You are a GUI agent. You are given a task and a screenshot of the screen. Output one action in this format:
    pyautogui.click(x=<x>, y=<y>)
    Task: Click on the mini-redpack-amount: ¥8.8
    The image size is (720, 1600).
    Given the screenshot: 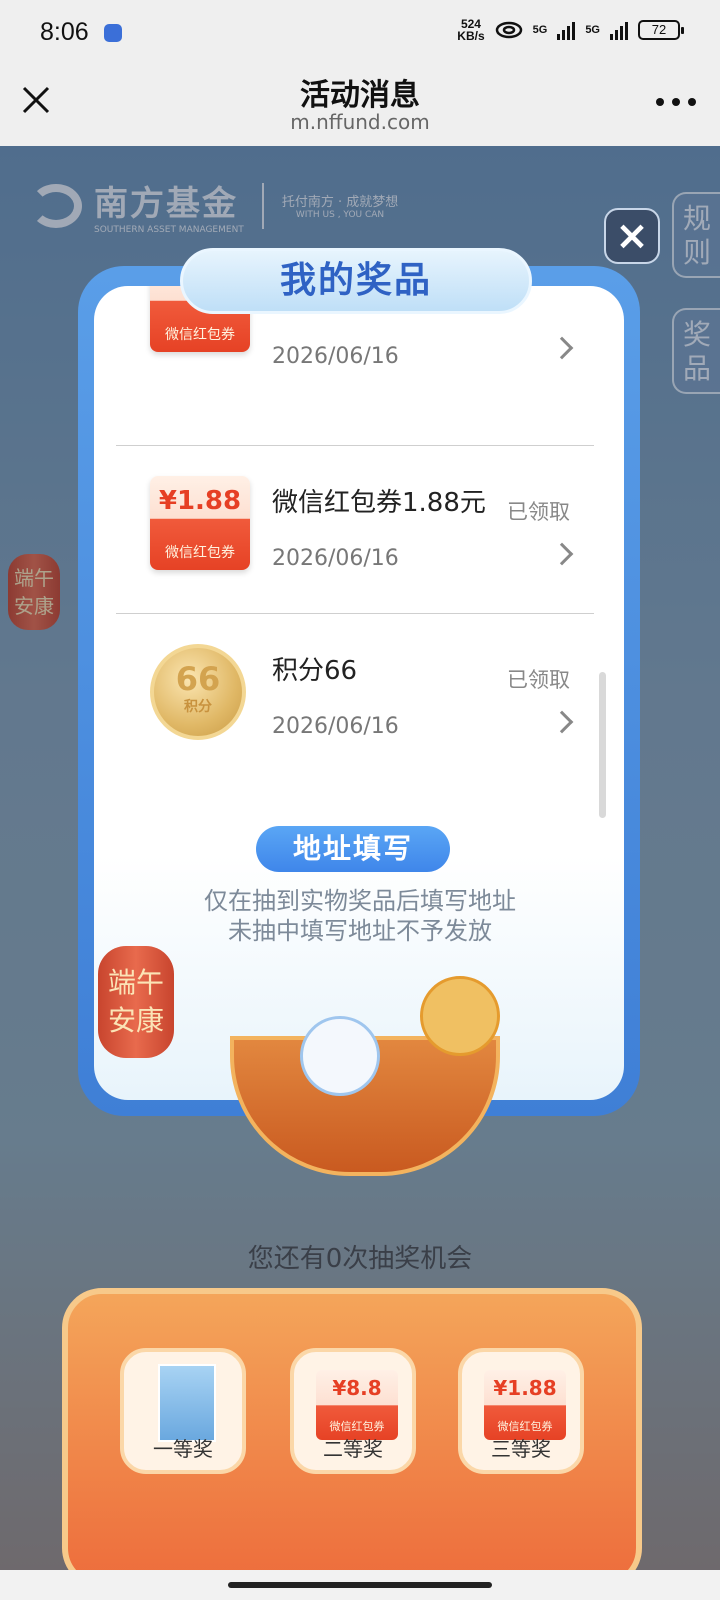 What is the action you would take?
    pyautogui.click(x=357, y=1388)
    